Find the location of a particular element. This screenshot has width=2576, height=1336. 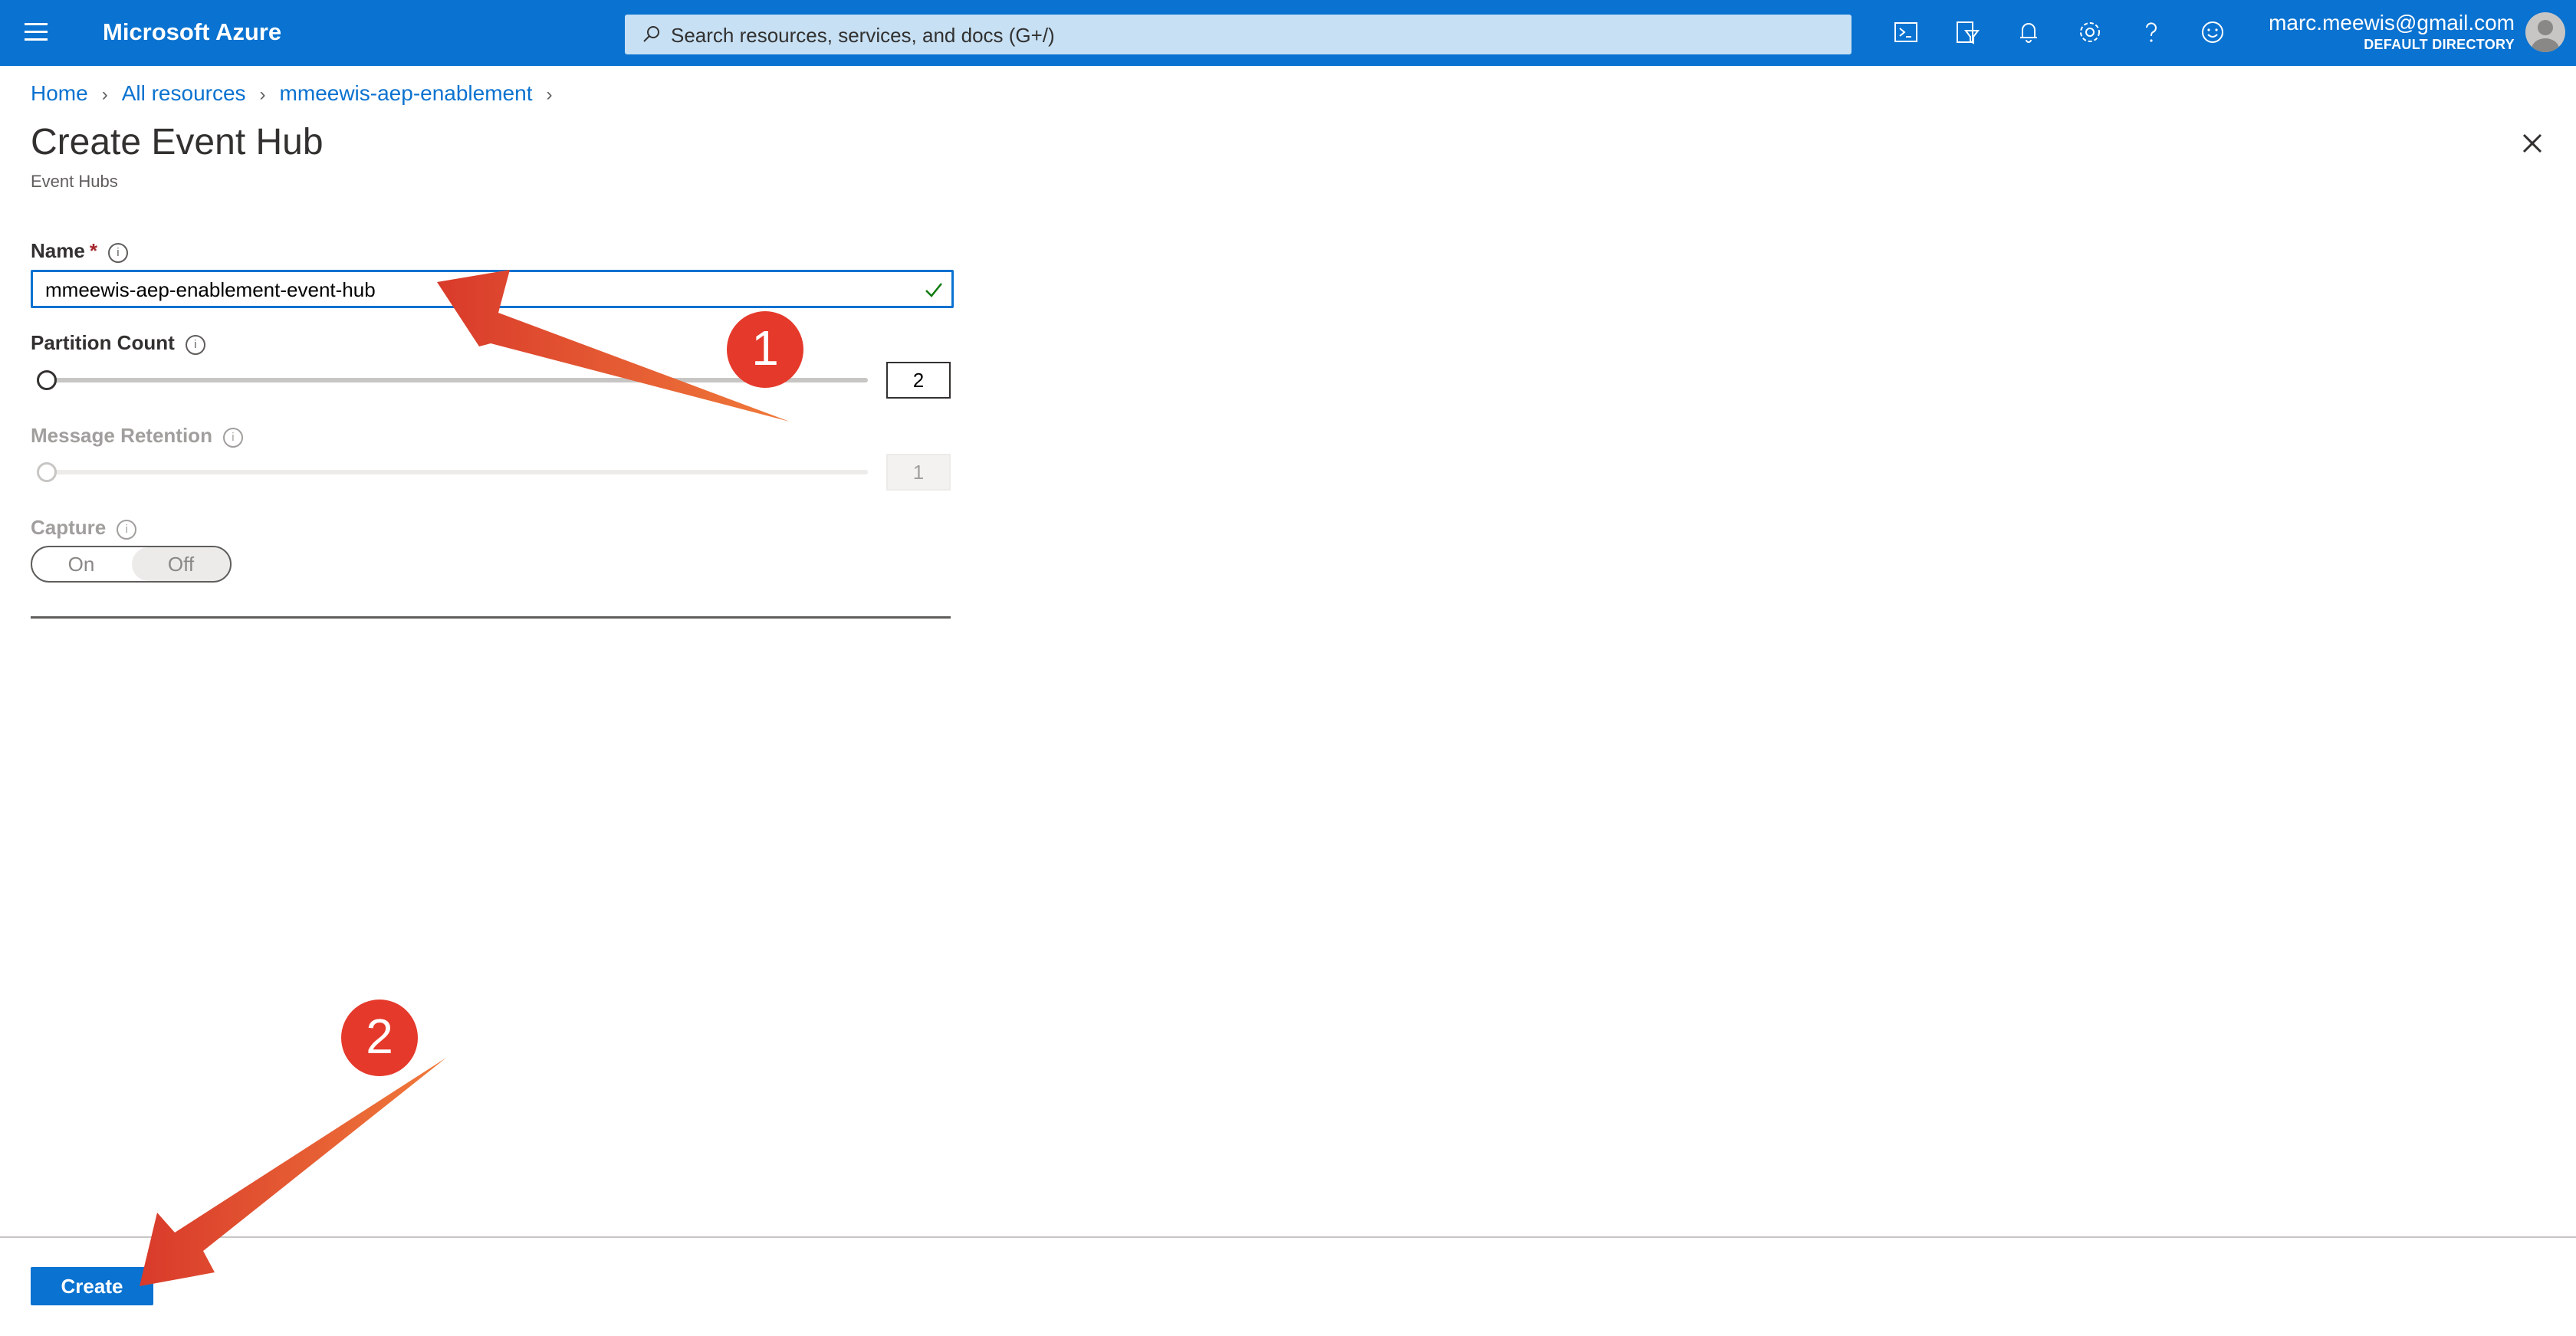

name-field: mmeewis-aep-enablement-event-hub is located at coordinates (493, 289).